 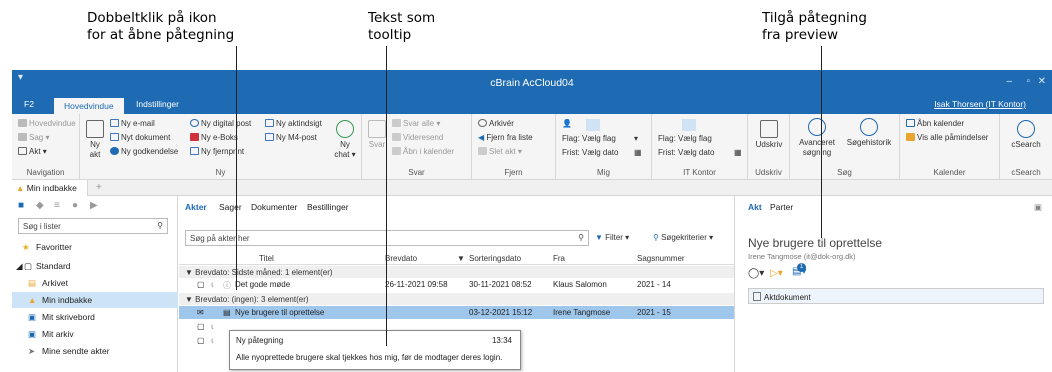 I want to click on row-sorteringsdato: 03-12-2021 15:12, so click(x=501, y=312).